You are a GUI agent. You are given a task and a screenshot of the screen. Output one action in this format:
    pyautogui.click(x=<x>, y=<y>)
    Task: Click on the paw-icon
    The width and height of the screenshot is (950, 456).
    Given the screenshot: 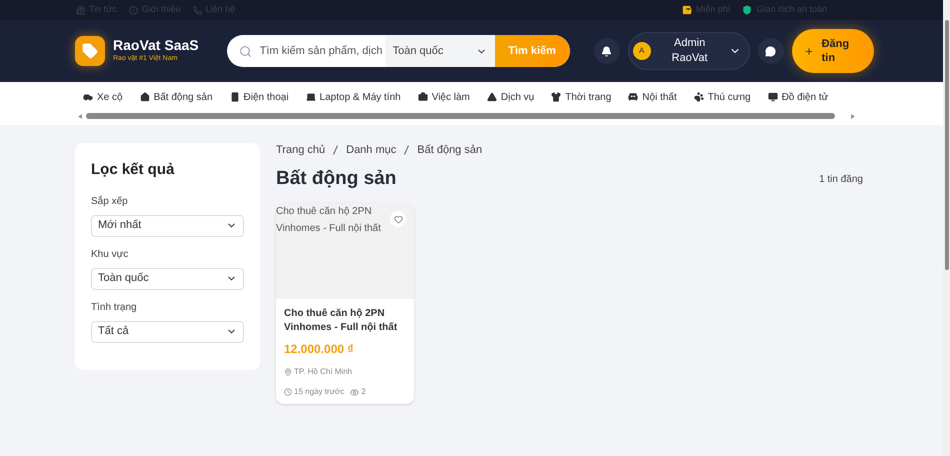 What is the action you would take?
    pyautogui.click(x=699, y=97)
    